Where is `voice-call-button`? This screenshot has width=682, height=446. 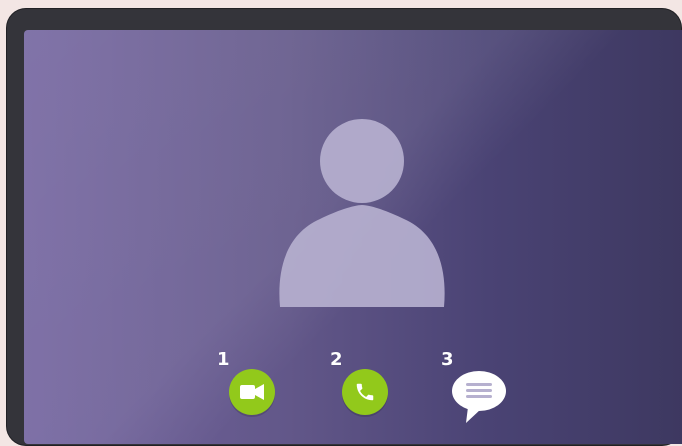
voice-call-button is located at coordinates (365, 392).